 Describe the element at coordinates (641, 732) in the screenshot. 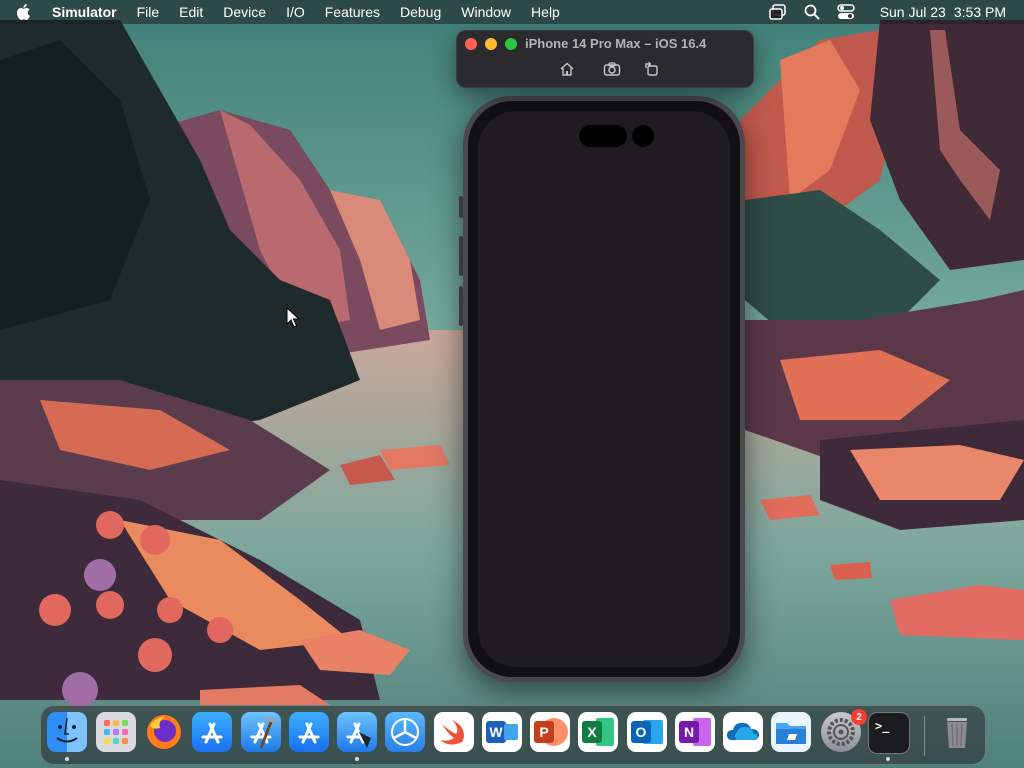

I see `outlook-icon: O` at that location.